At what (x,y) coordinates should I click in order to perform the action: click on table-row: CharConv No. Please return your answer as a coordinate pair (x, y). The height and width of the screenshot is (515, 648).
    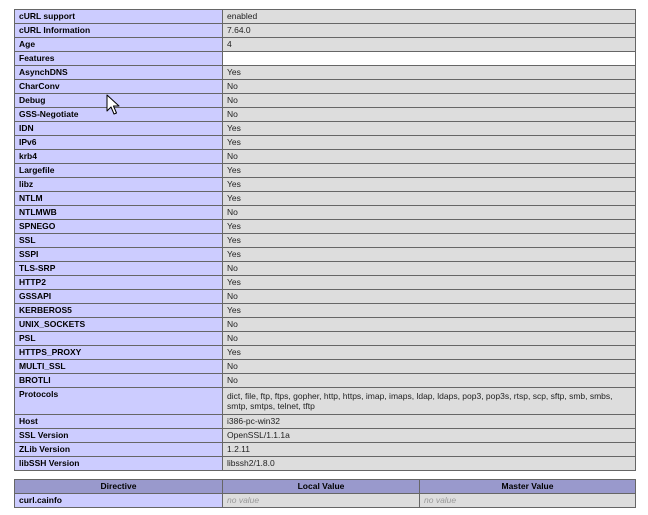
    Looking at the image, I should click on (325, 86).